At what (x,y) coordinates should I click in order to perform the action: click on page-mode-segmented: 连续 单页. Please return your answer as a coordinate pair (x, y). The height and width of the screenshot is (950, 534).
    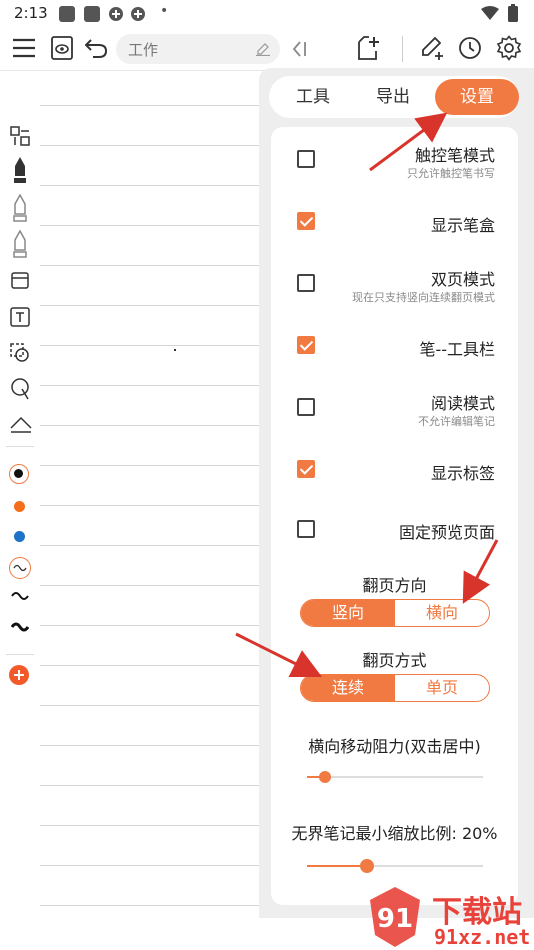
    Looking at the image, I should click on (395, 688).